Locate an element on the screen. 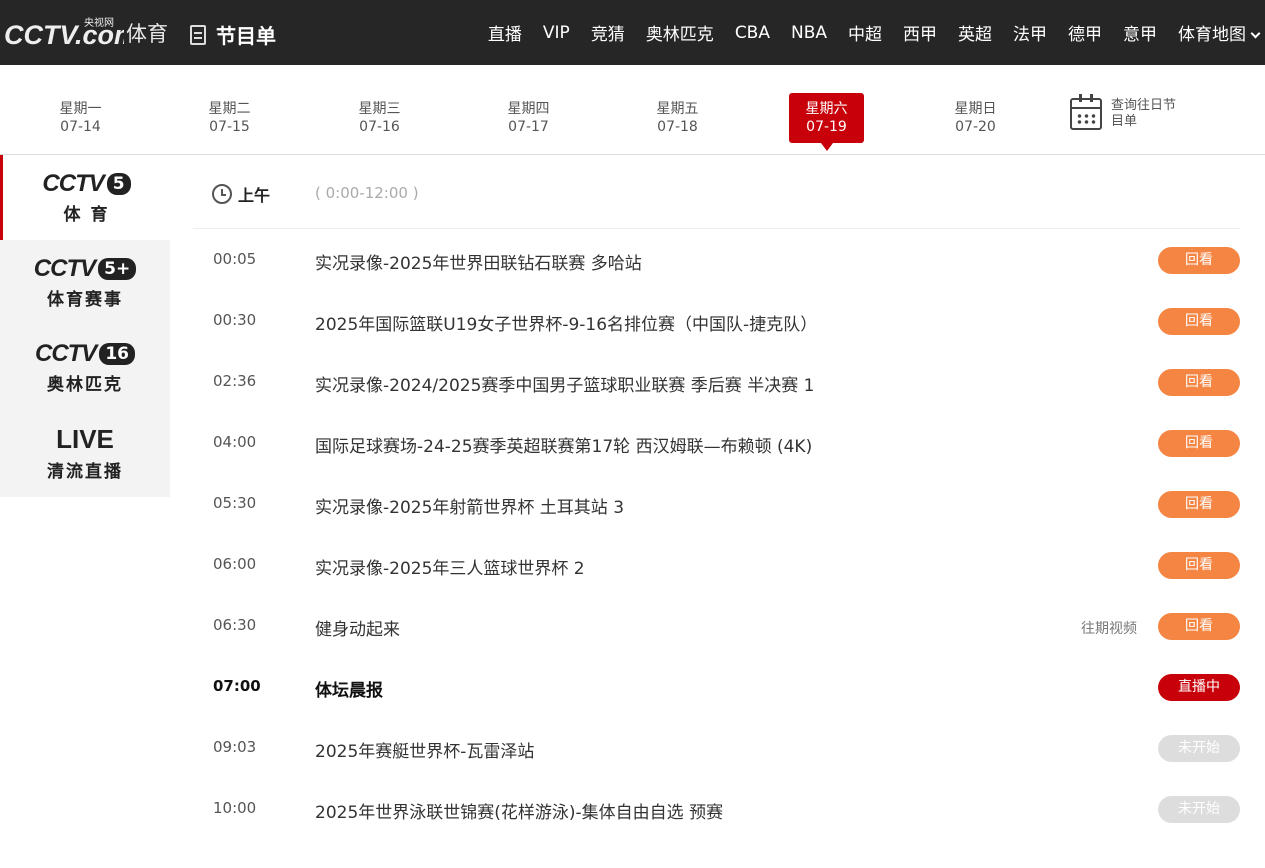 The height and width of the screenshot is (868, 1265). nav-item-laliga: 西甲 is located at coordinates (920, 32).